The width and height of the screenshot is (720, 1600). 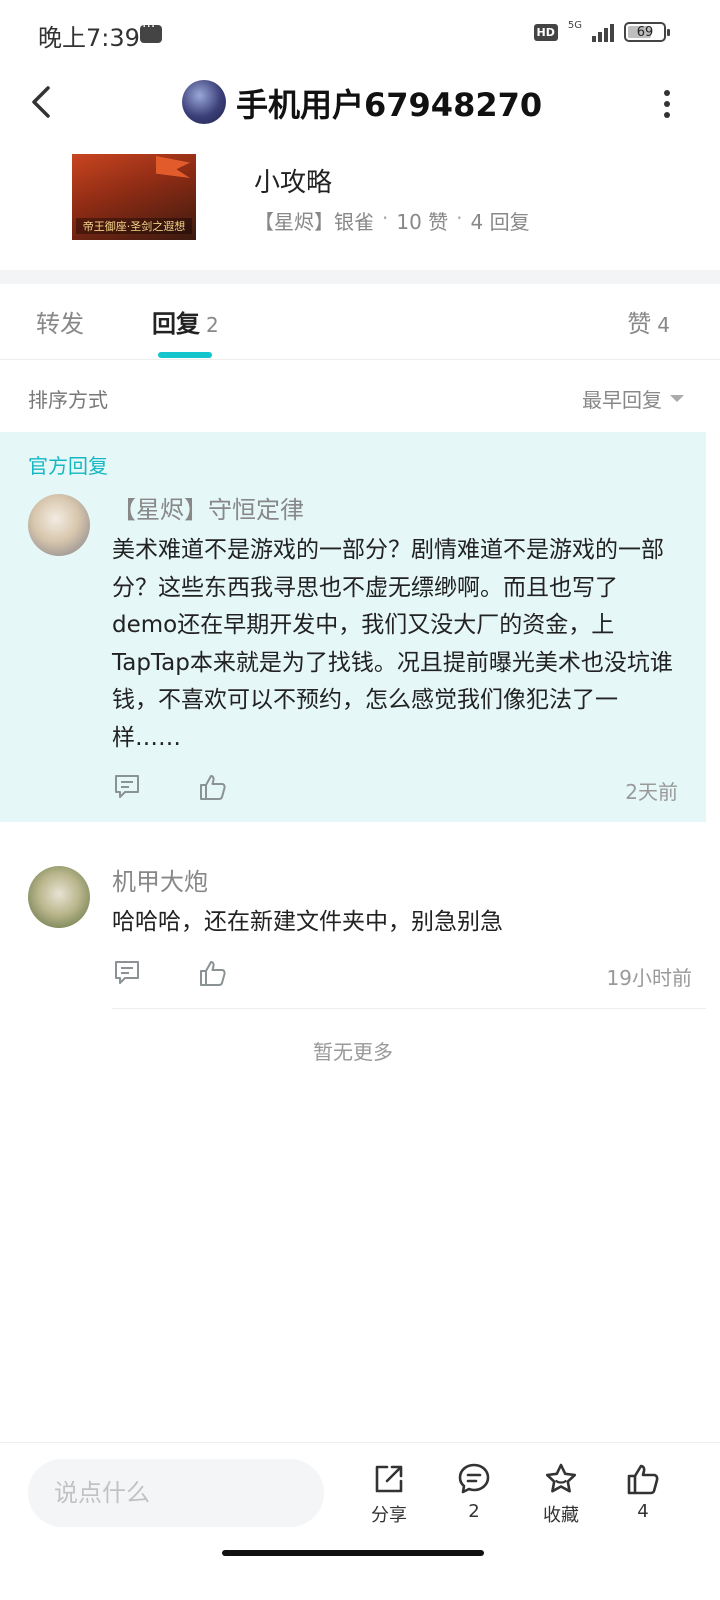 I want to click on hd-badge: HD, so click(x=545, y=32).